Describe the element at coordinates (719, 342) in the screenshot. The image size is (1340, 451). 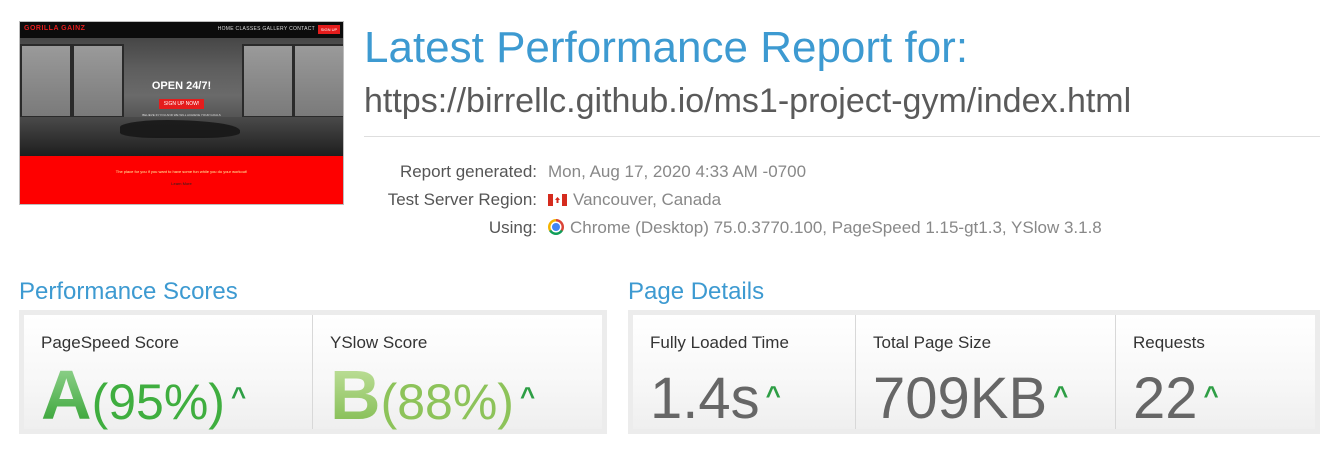
I see `load-time-label: Fully Loaded Time` at that location.